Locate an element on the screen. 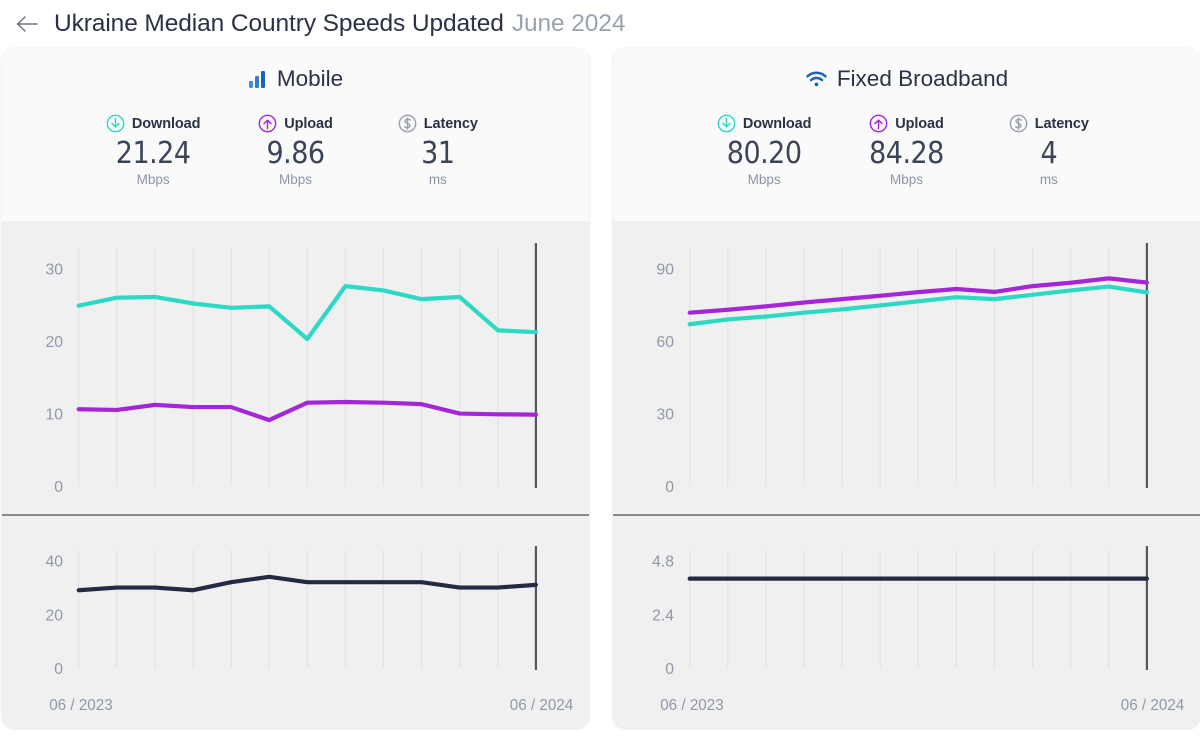  metric-upload-value: 84.28 is located at coordinates (906, 153).